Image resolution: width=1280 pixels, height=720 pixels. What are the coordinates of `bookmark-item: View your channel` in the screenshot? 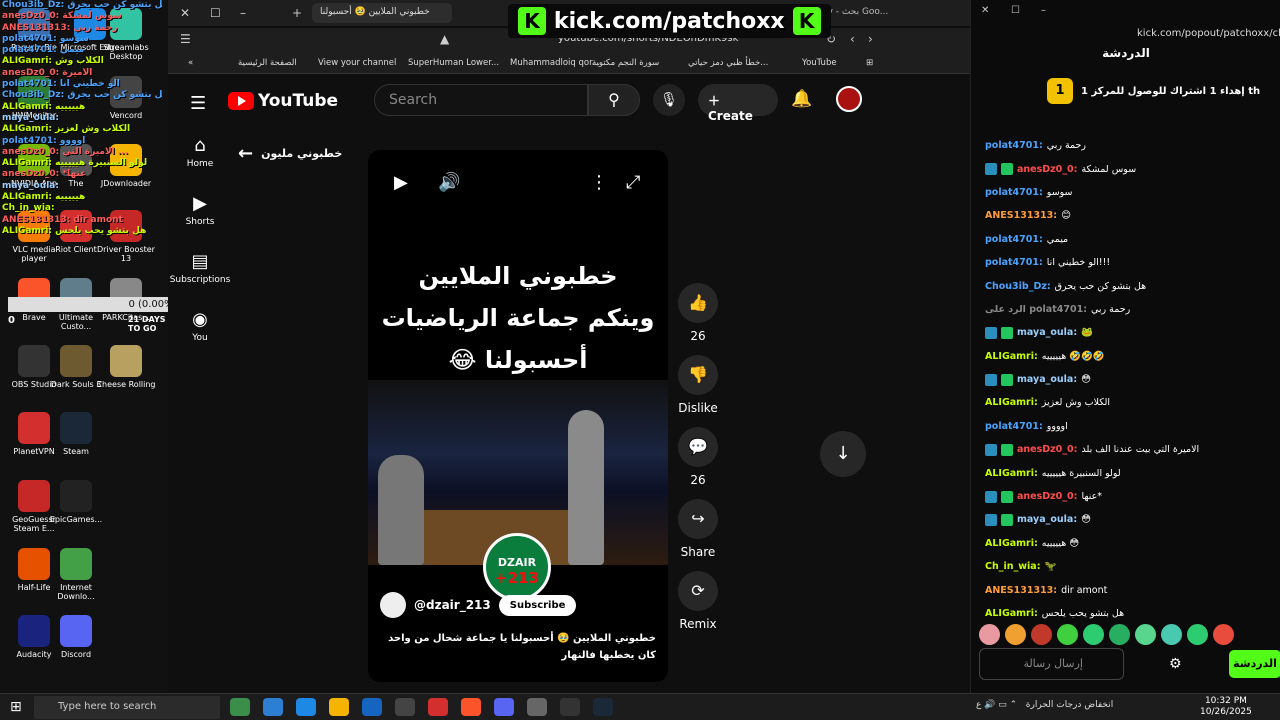 It's located at (357, 63).